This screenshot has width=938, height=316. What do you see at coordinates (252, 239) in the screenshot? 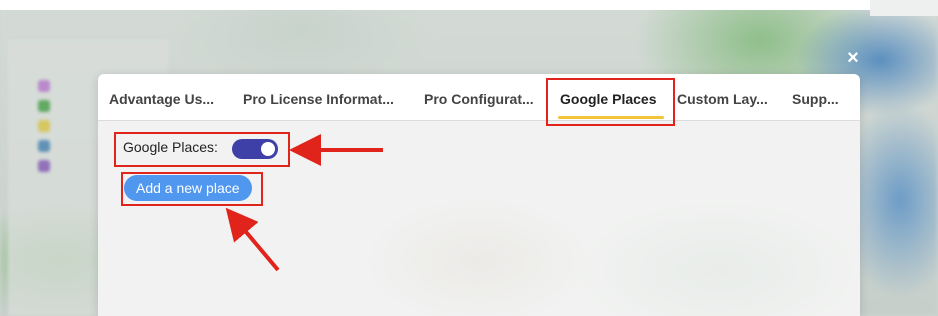
I see `arrow-to-add-button` at bounding box center [252, 239].